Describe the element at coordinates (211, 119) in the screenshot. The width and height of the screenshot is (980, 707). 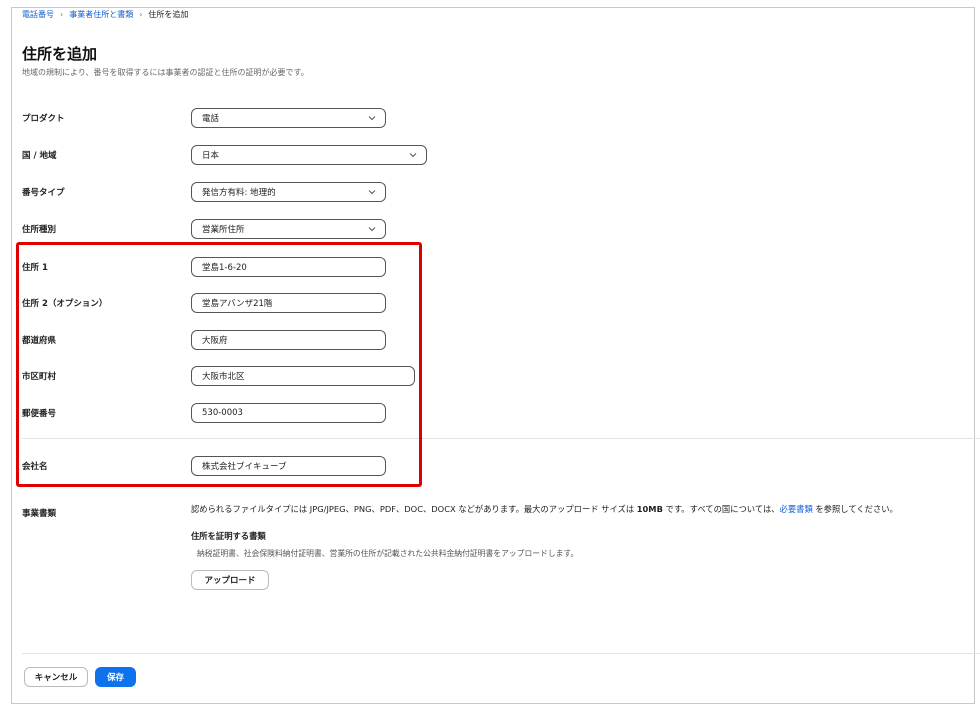
I see `product-value: 電話` at that location.